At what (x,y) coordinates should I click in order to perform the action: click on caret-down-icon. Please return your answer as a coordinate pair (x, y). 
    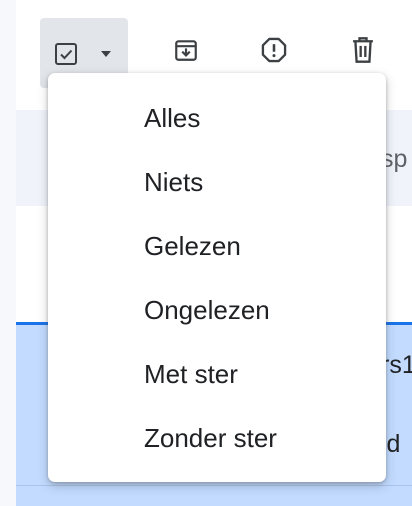
    Looking at the image, I should click on (106, 54).